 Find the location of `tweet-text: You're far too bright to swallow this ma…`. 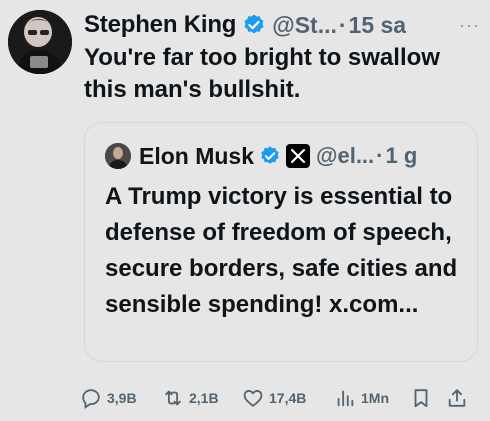

tweet-text: You're far too bright to swallow this ma… is located at coordinates (262, 73).